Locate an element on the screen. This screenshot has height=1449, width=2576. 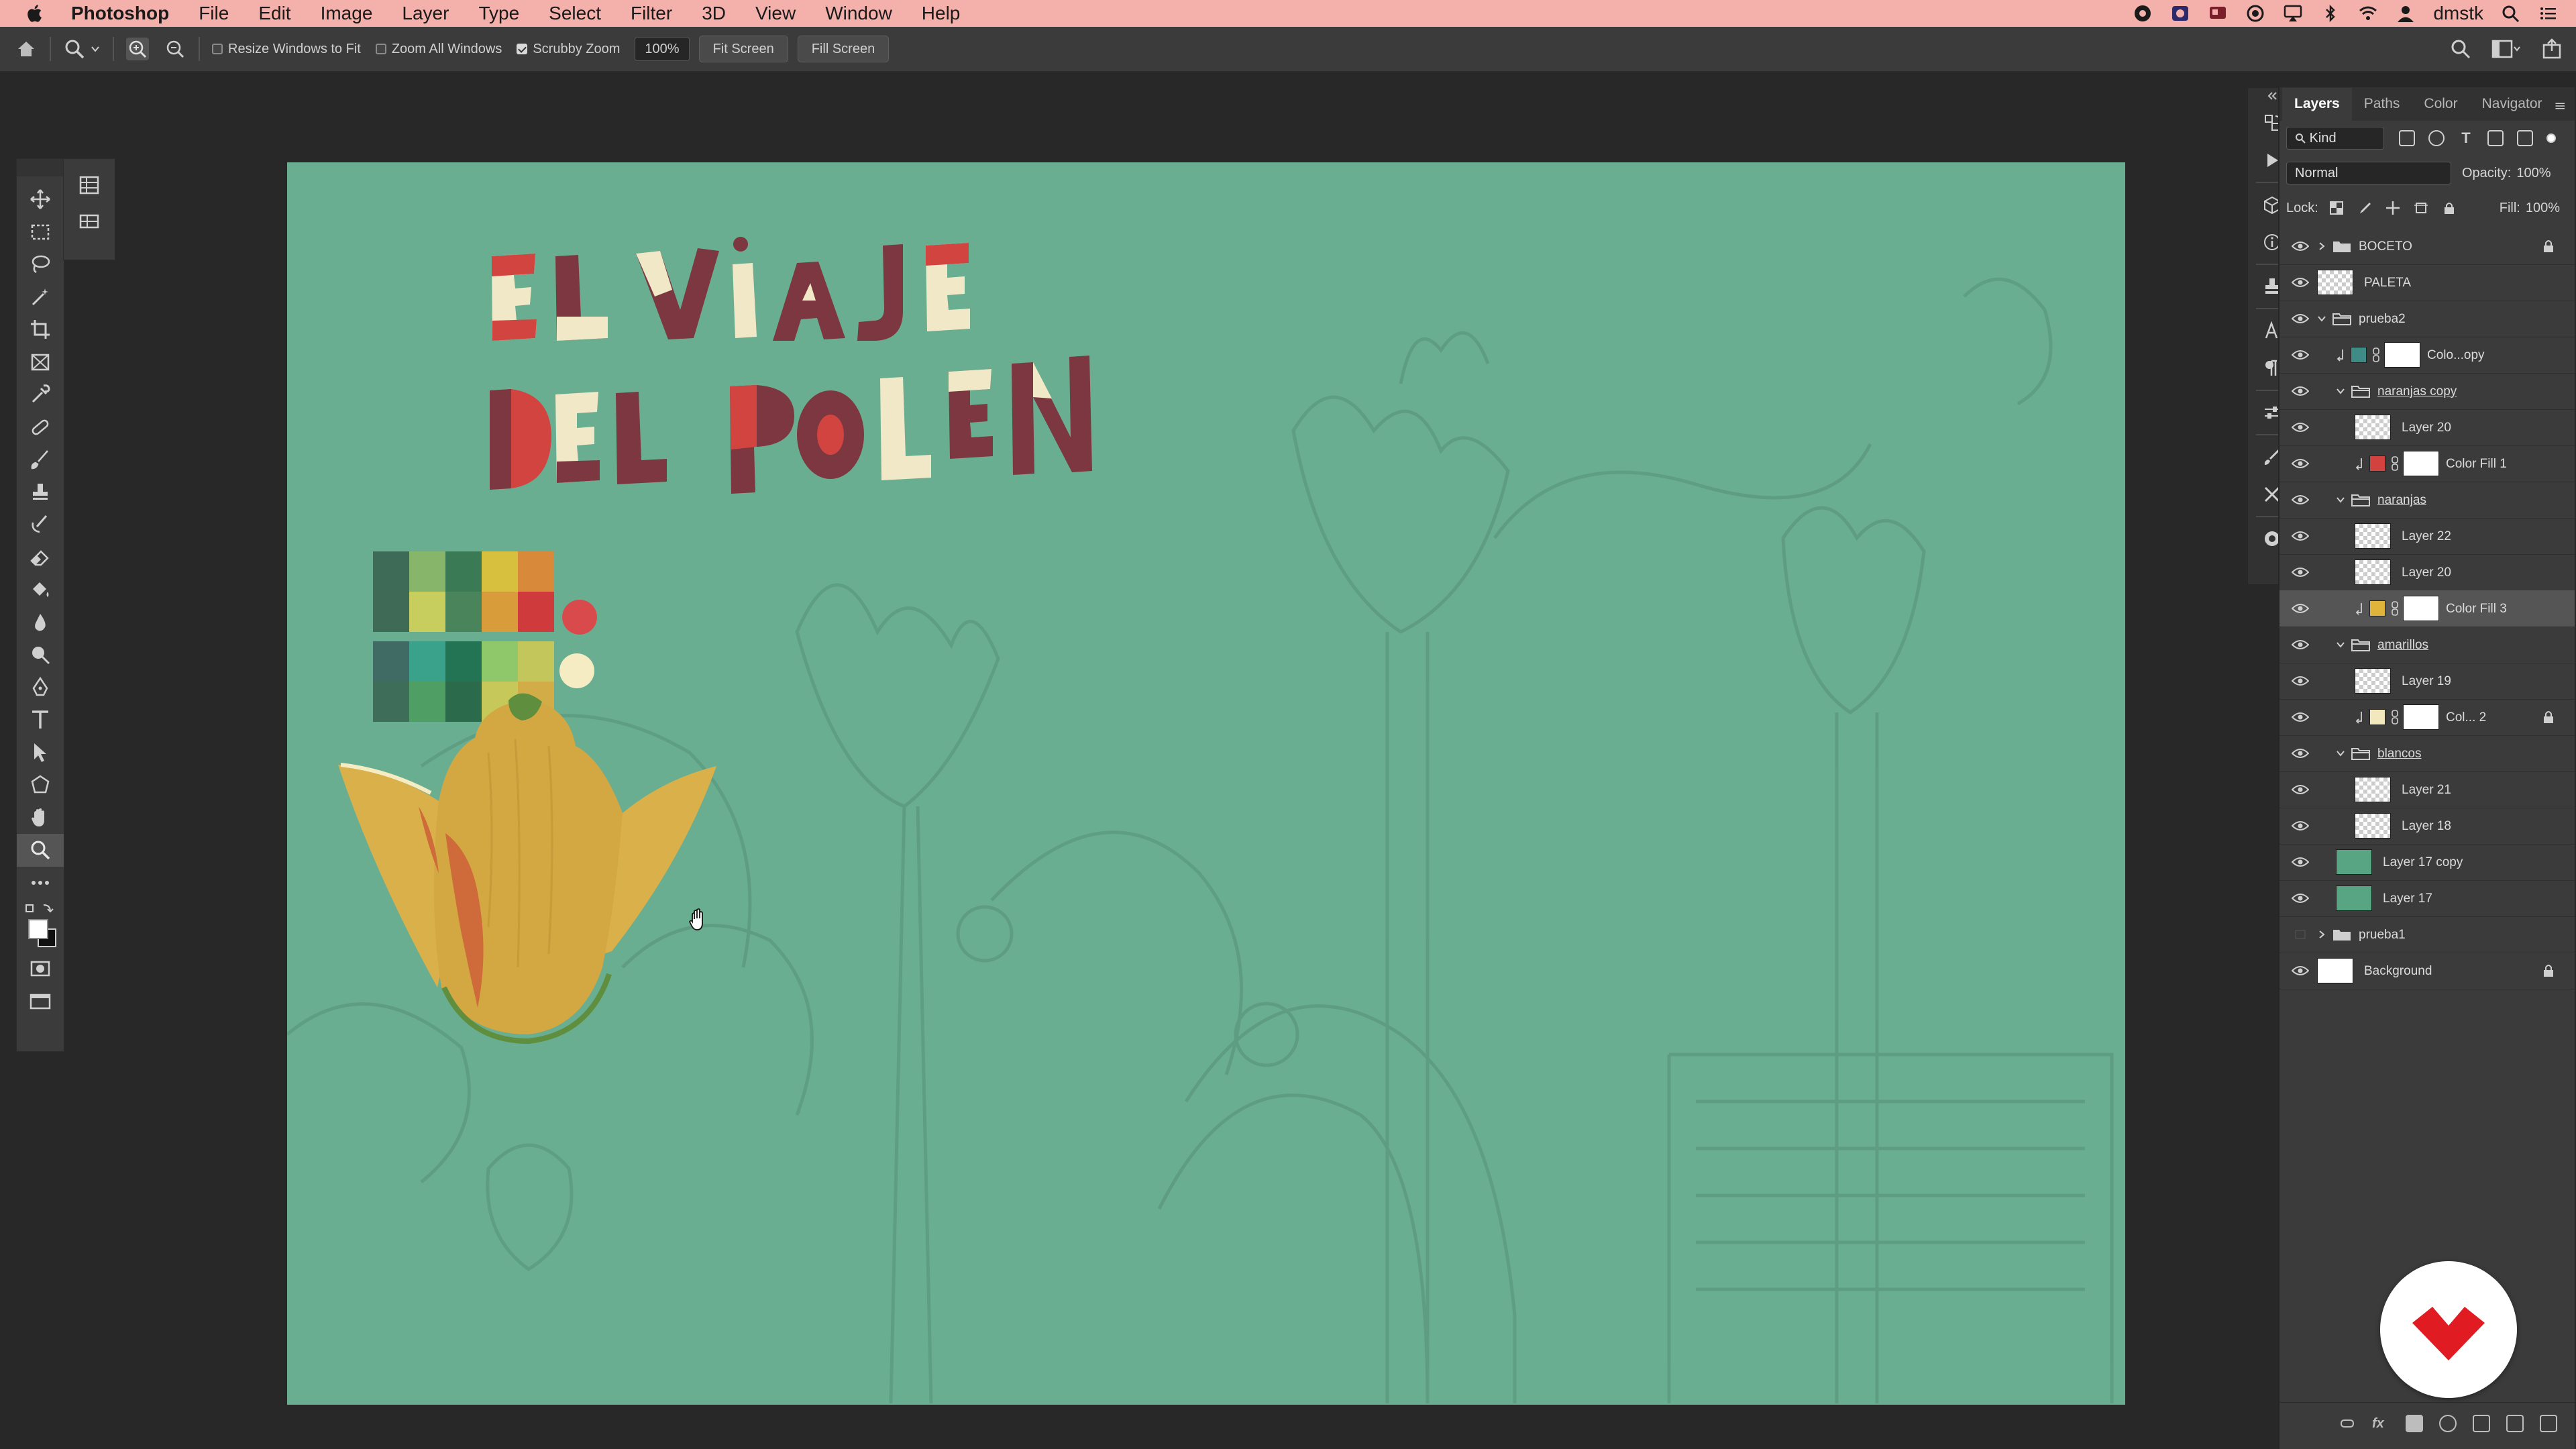
layer-row: Layer 17 is located at coordinates (2427, 898).